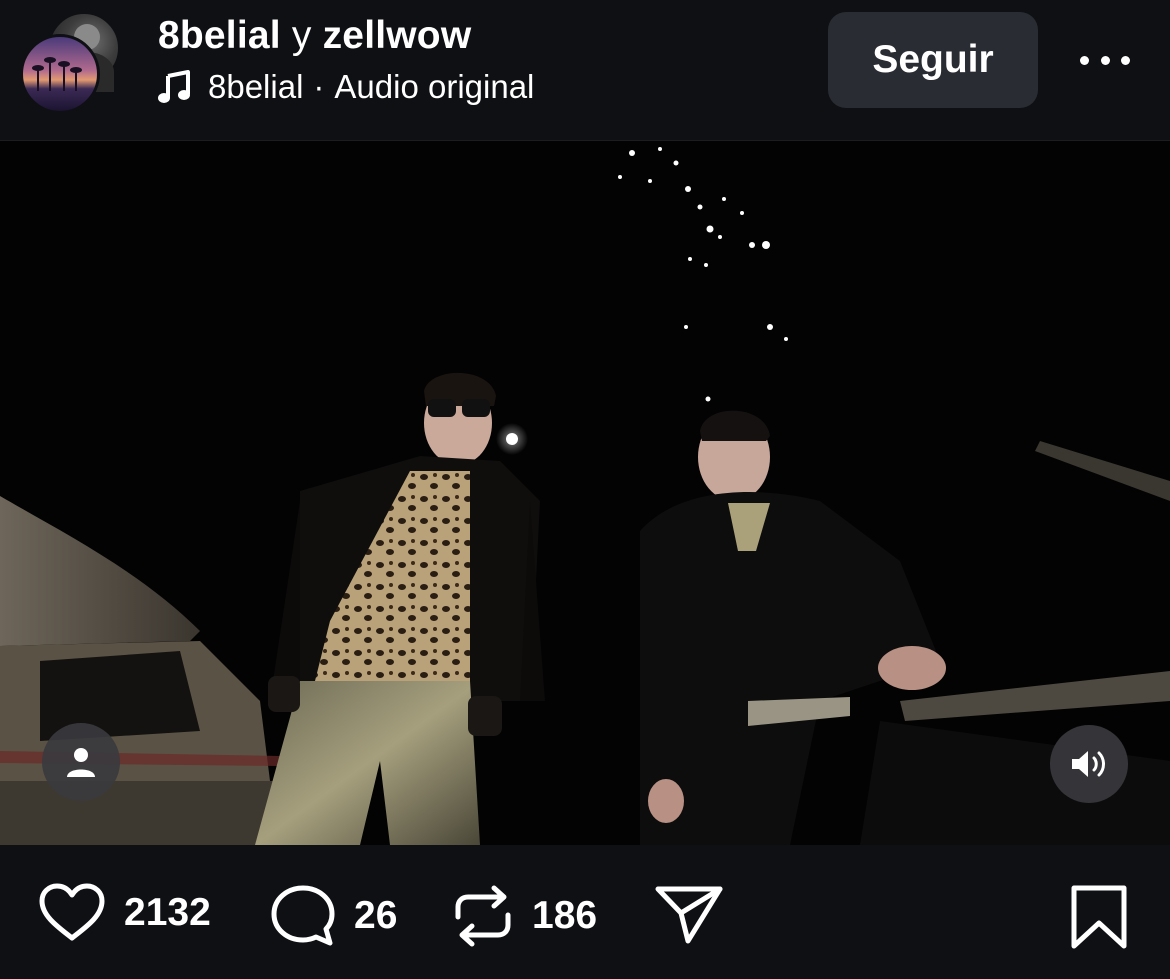 The width and height of the screenshot is (1170, 979). I want to click on comment-bubble-icon, so click(303, 916).